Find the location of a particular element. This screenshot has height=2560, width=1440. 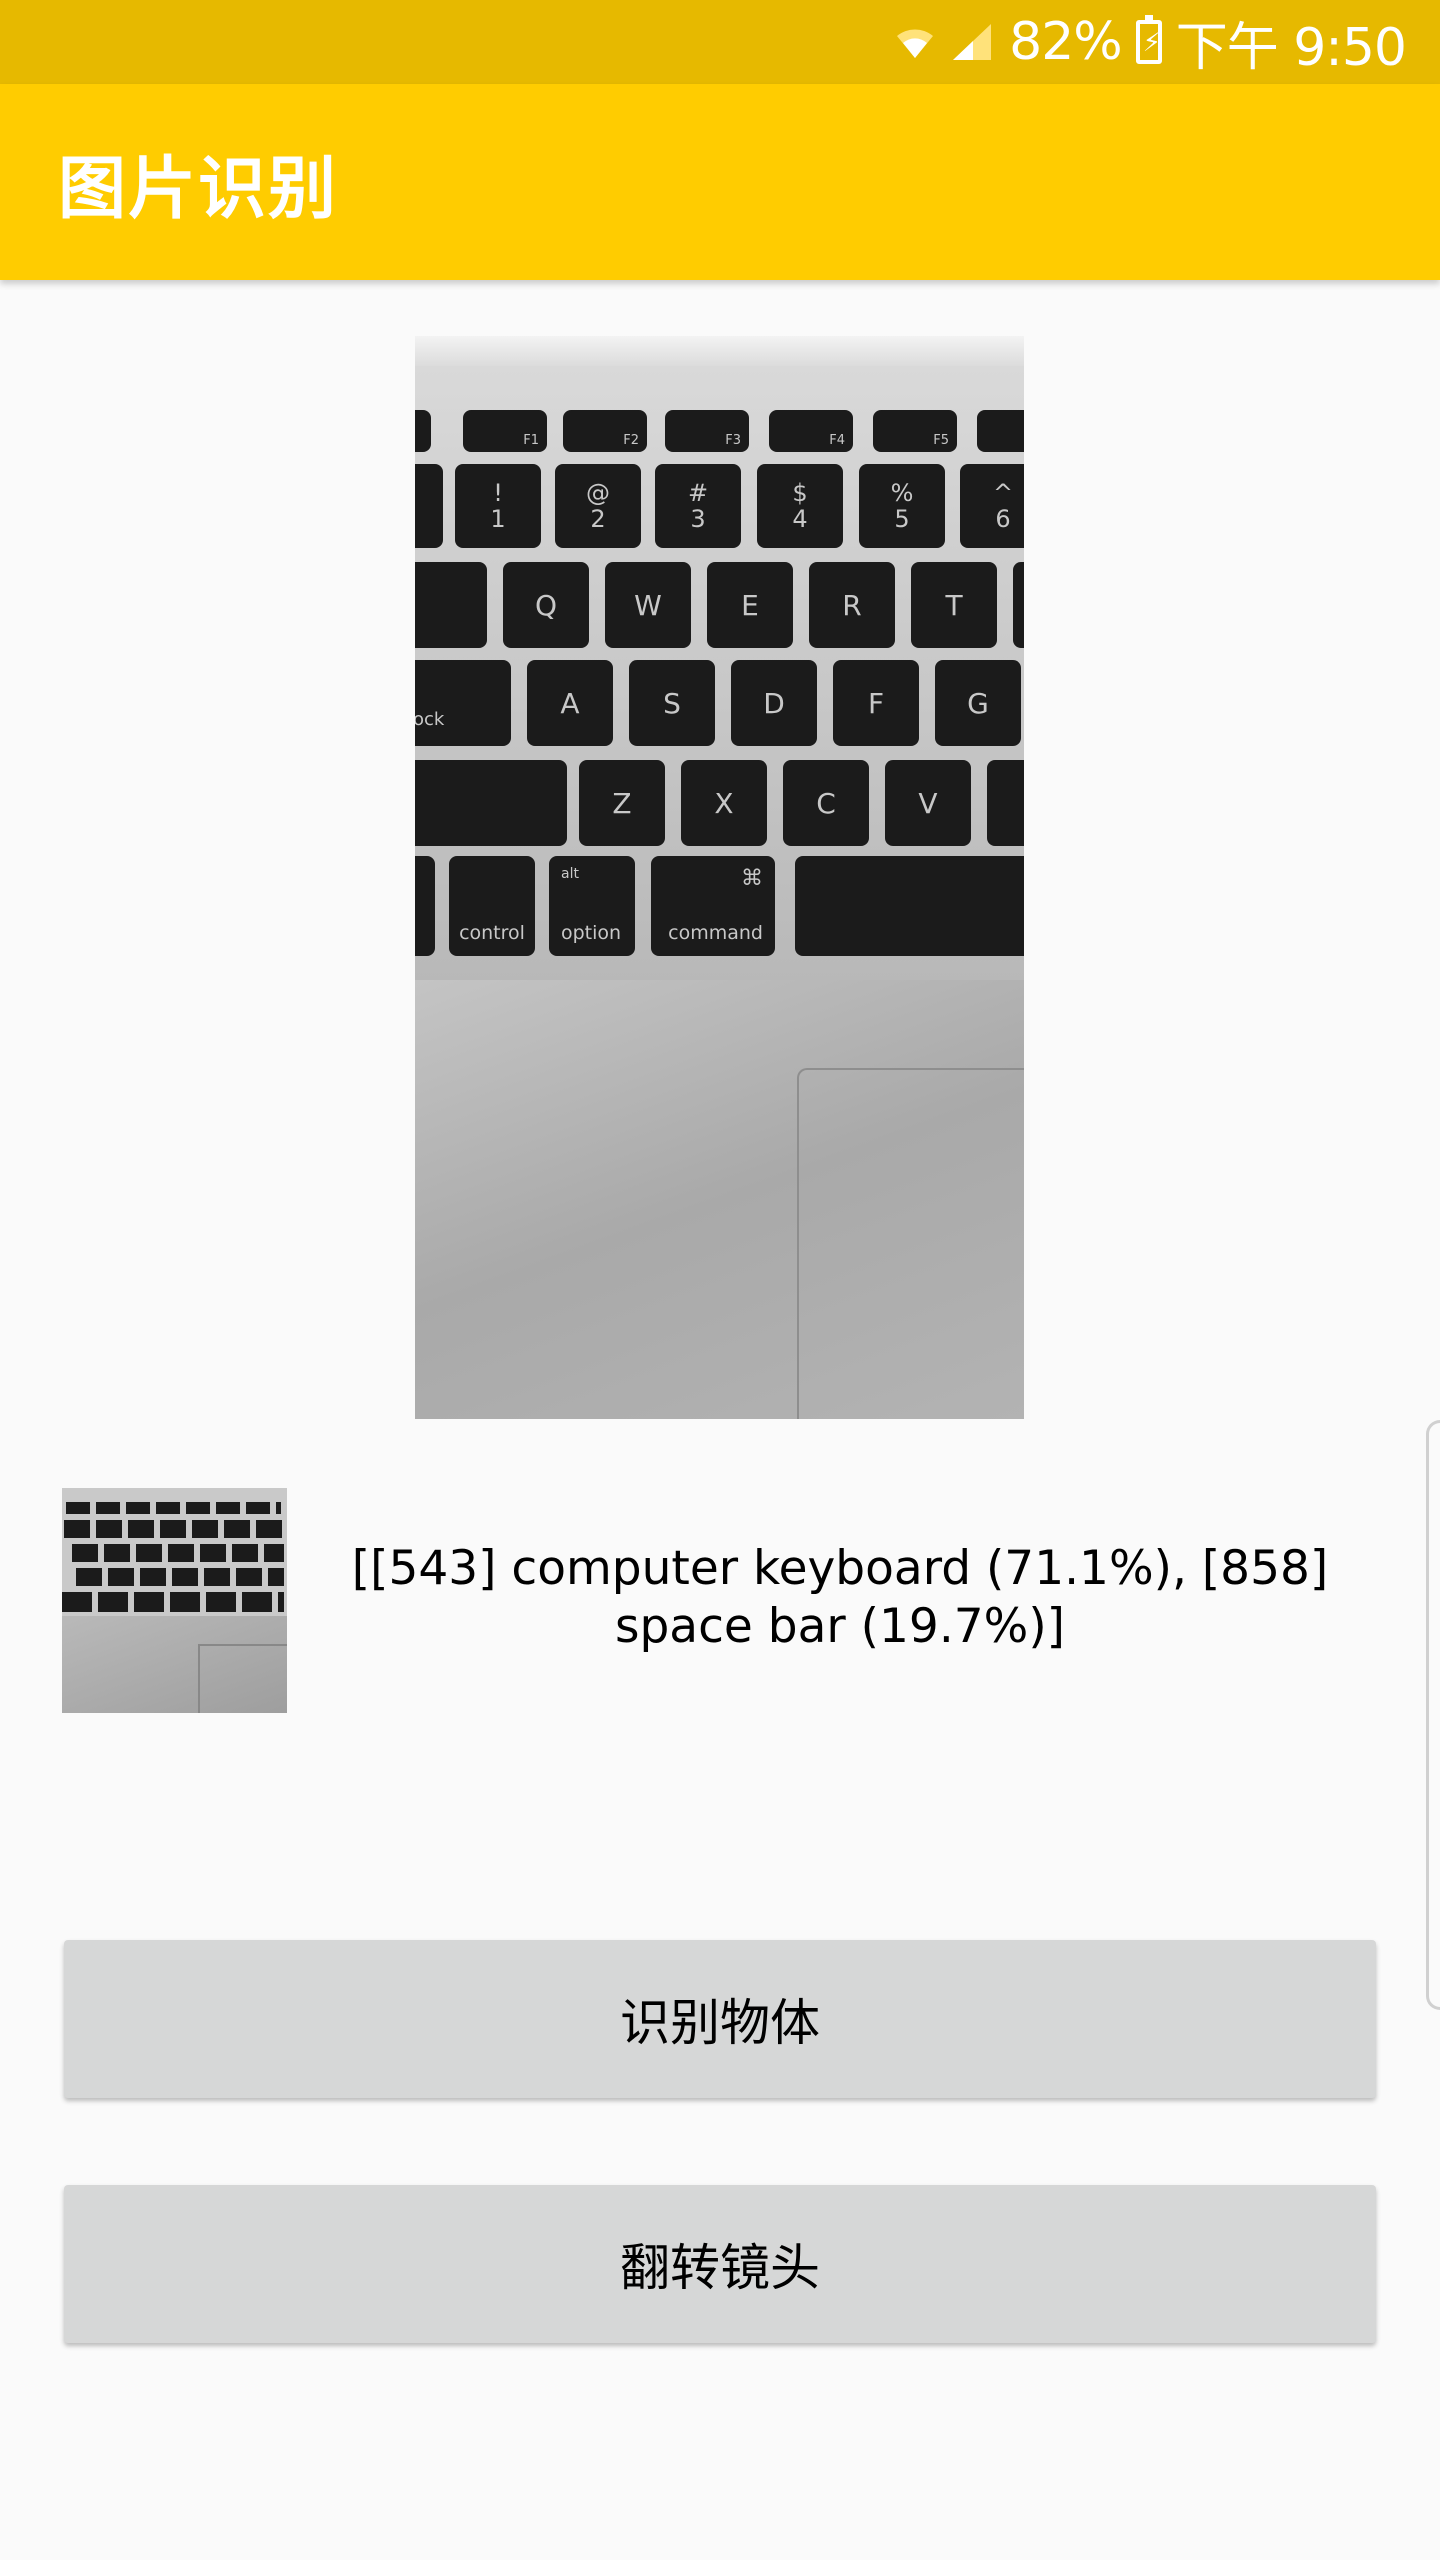

key-a: A is located at coordinates (570, 703).